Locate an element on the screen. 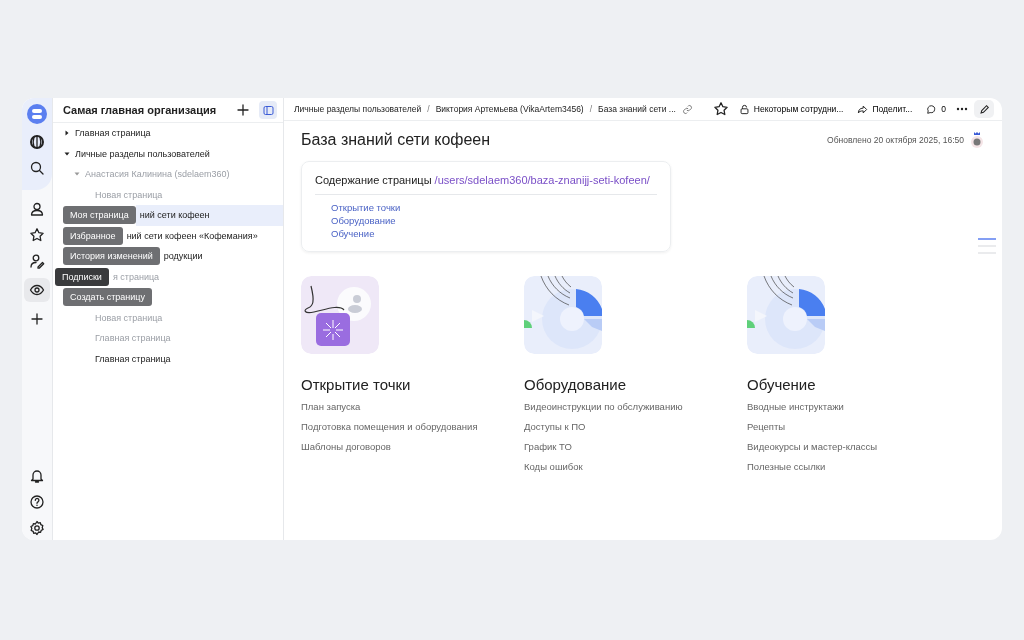  section-link: Вводные инструктажи is located at coordinates (795, 406).